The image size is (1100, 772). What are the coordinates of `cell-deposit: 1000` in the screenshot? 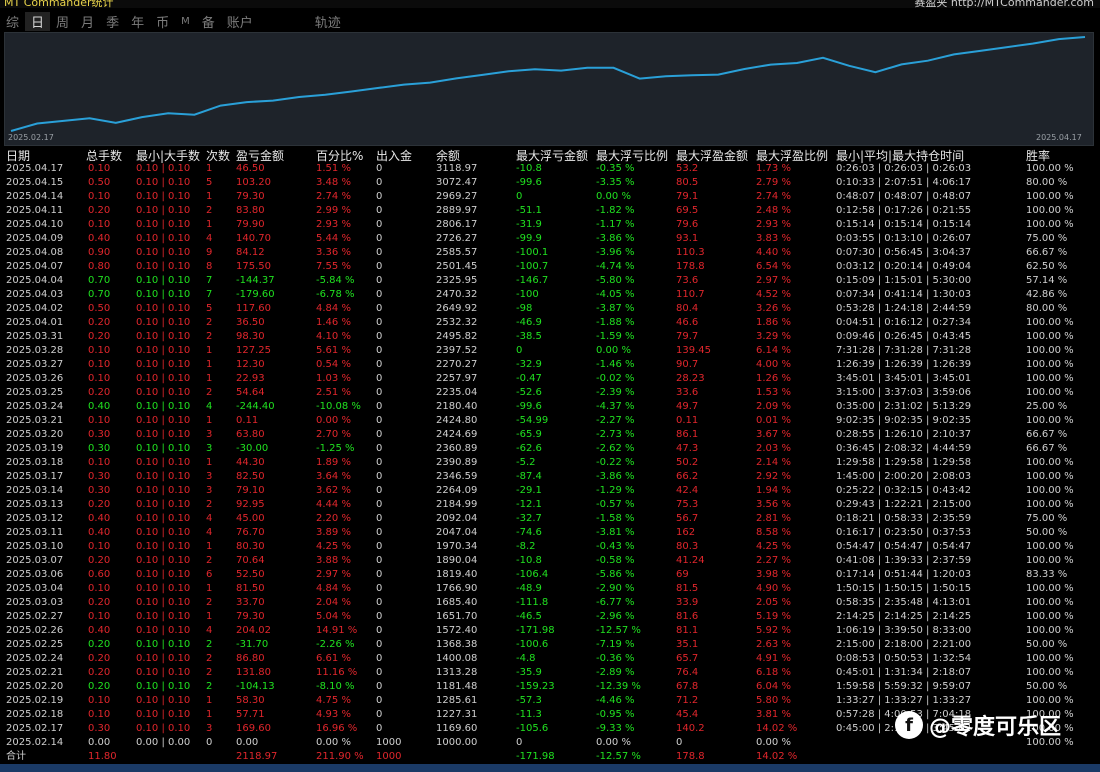 It's located at (389, 742).